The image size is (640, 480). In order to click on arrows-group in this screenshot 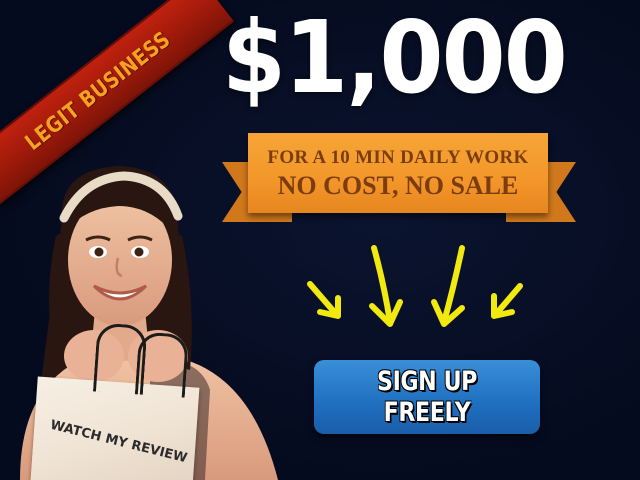, I will do `click(415, 286)`.